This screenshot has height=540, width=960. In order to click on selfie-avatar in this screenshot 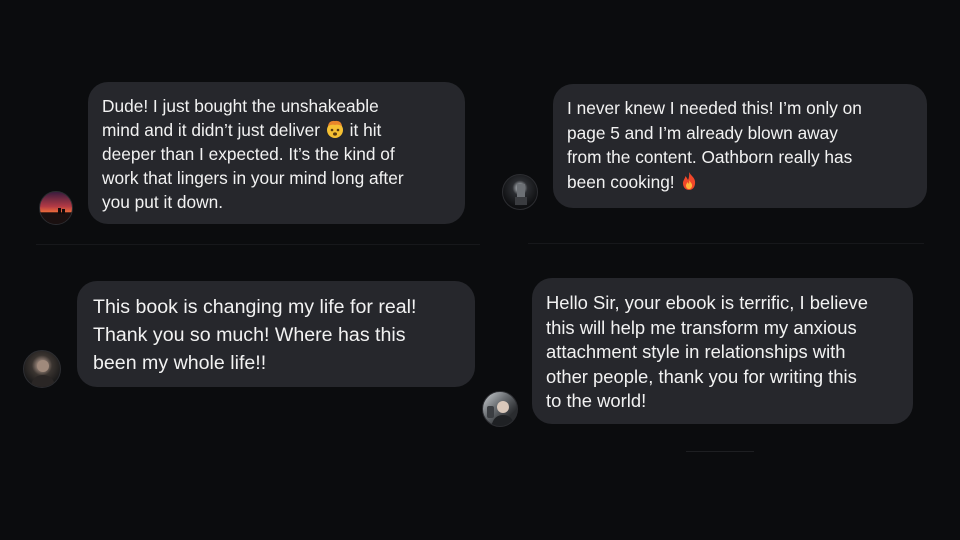, I will do `click(500, 409)`.